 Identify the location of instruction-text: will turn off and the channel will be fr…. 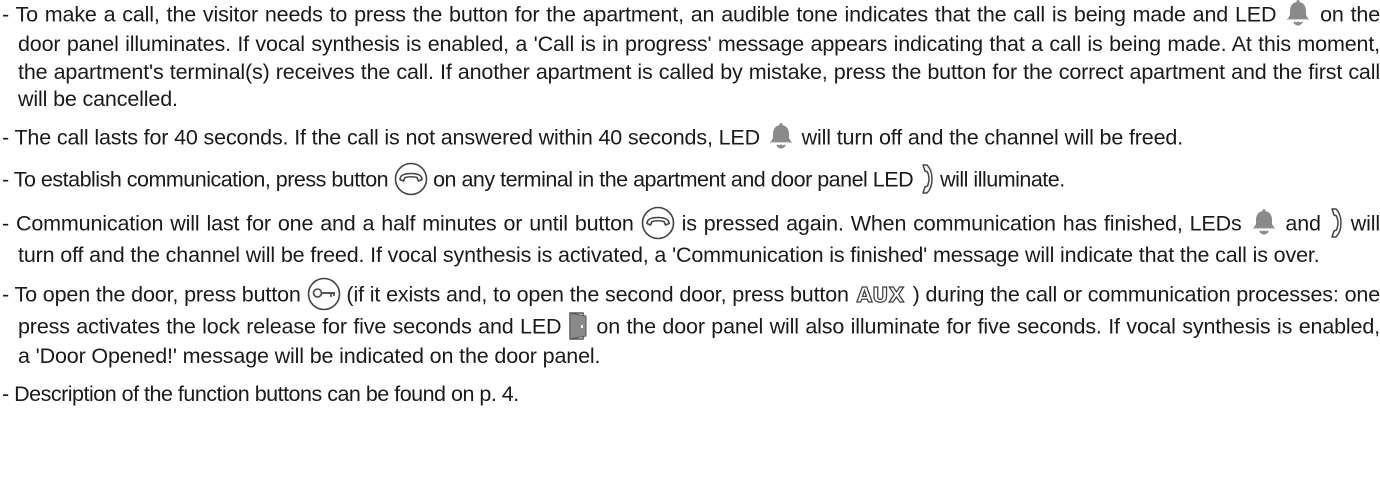
(989, 137).